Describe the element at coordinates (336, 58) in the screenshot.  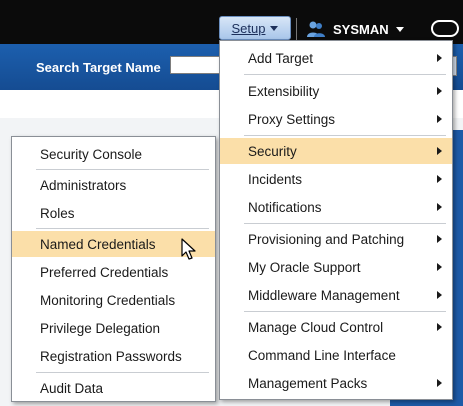
I see `menu-item-add-target: Add Target` at that location.